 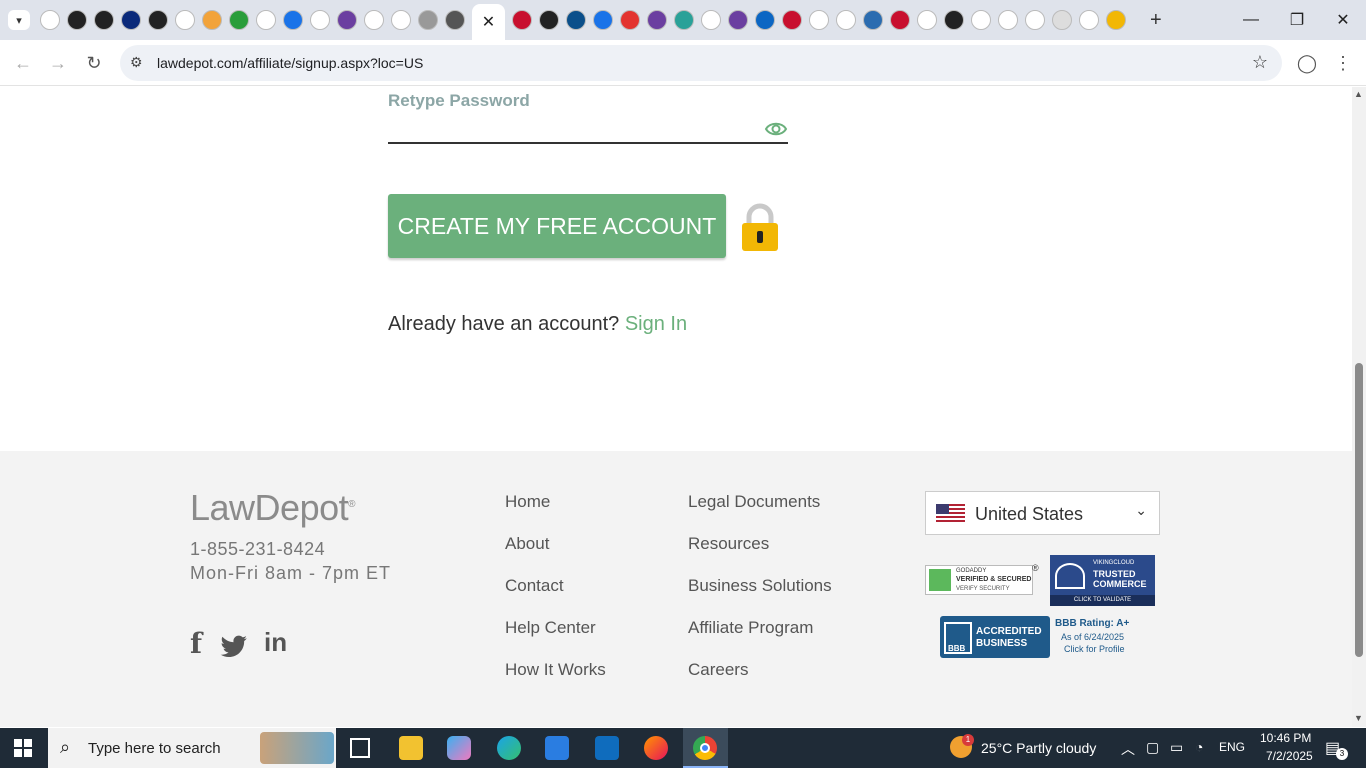 What do you see at coordinates (760, 596) in the screenshot?
I see `footer-link-business-solutions: Business Solutions` at bounding box center [760, 596].